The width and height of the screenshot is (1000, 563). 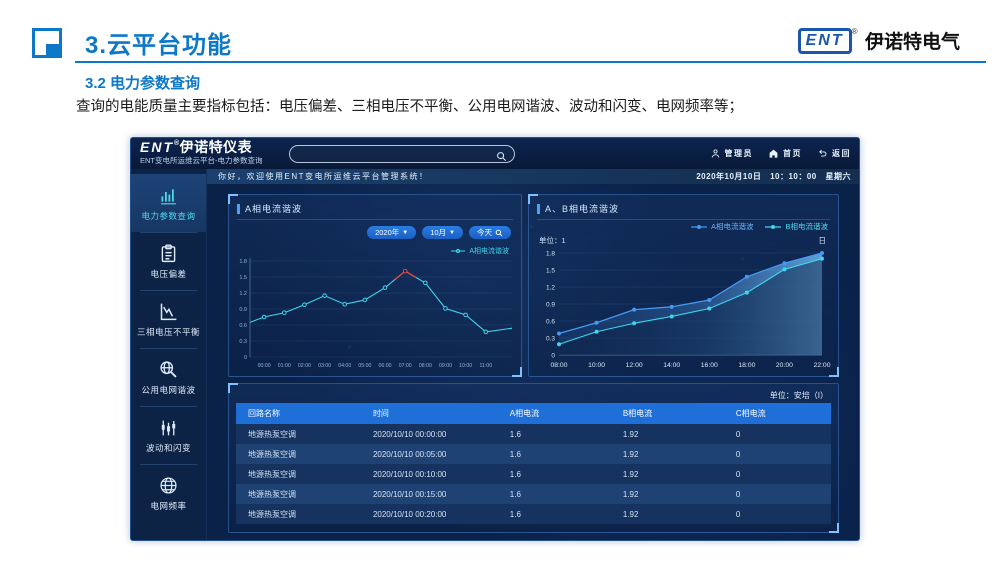 What do you see at coordinates (550, 305) in the screenshot?
I see `svg-text: 0.9` at bounding box center [550, 305].